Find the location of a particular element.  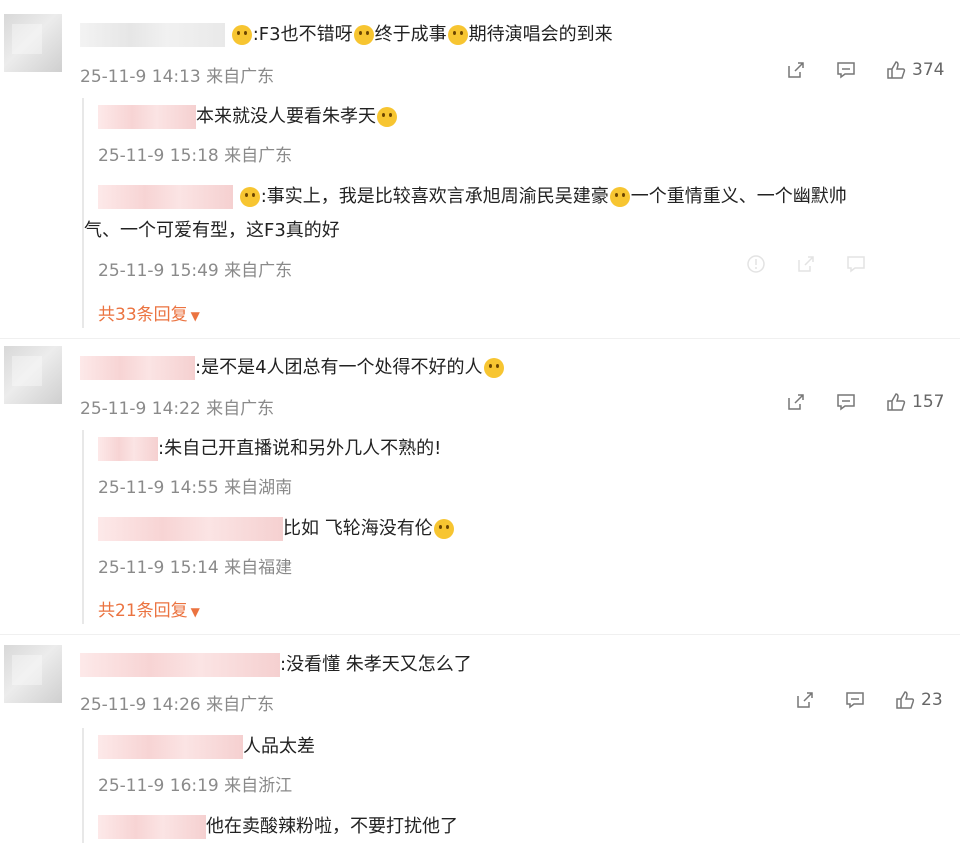

more-replies-link: 共33条回复 ▼ is located at coordinates (149, 312).